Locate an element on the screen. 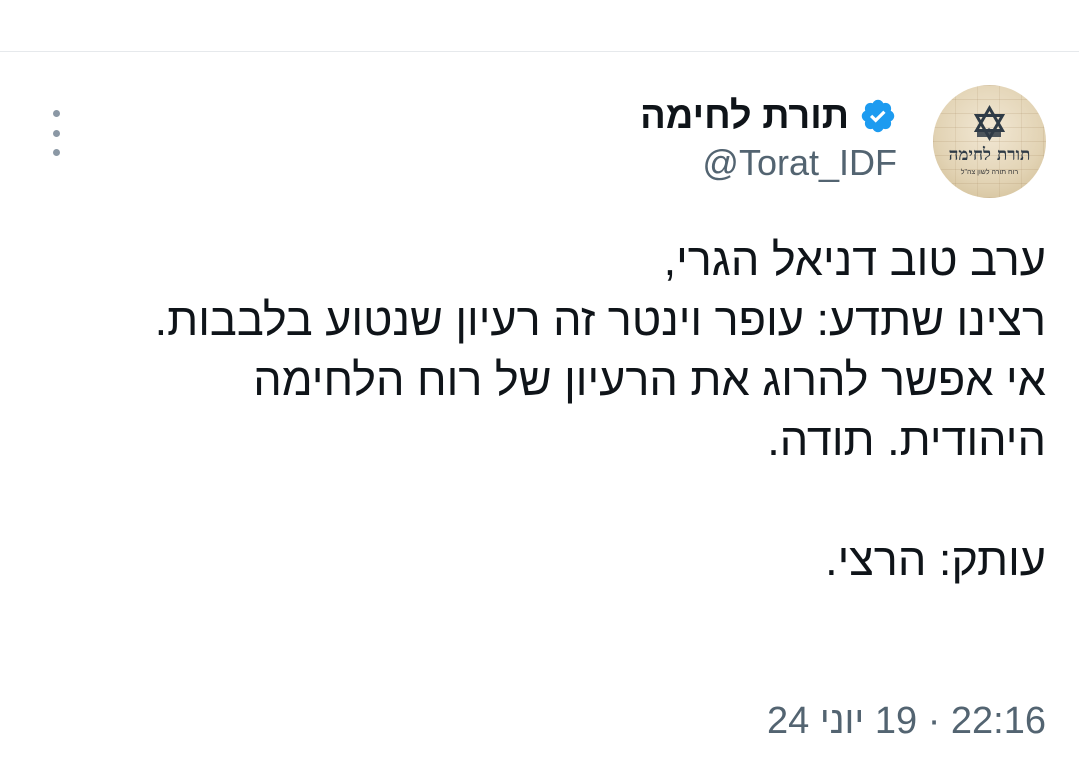 The width and height of the screenshot is (1079, 773). avatar: תורת לחימה רוח תורה לשון צה"ל is located at coordinates (989, 141).